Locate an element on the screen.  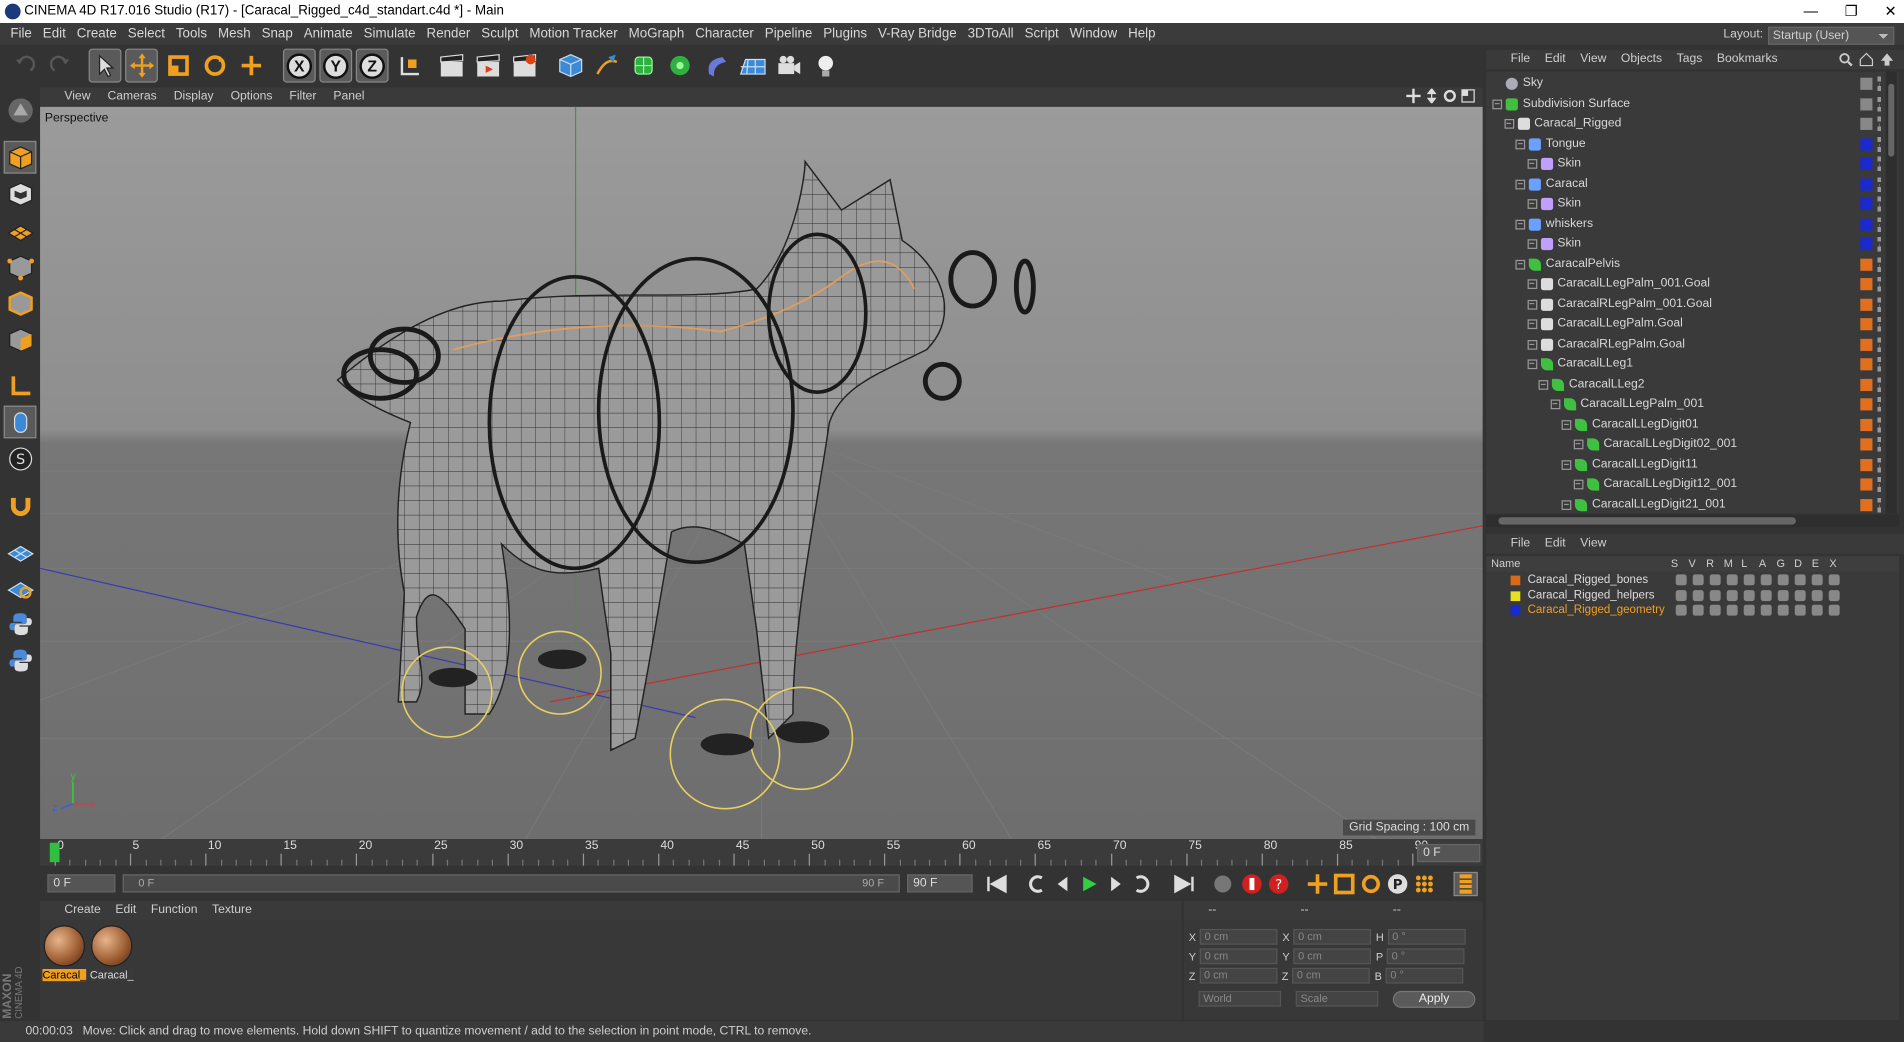
menu-help: Help is located at coordinates (1142, 34).